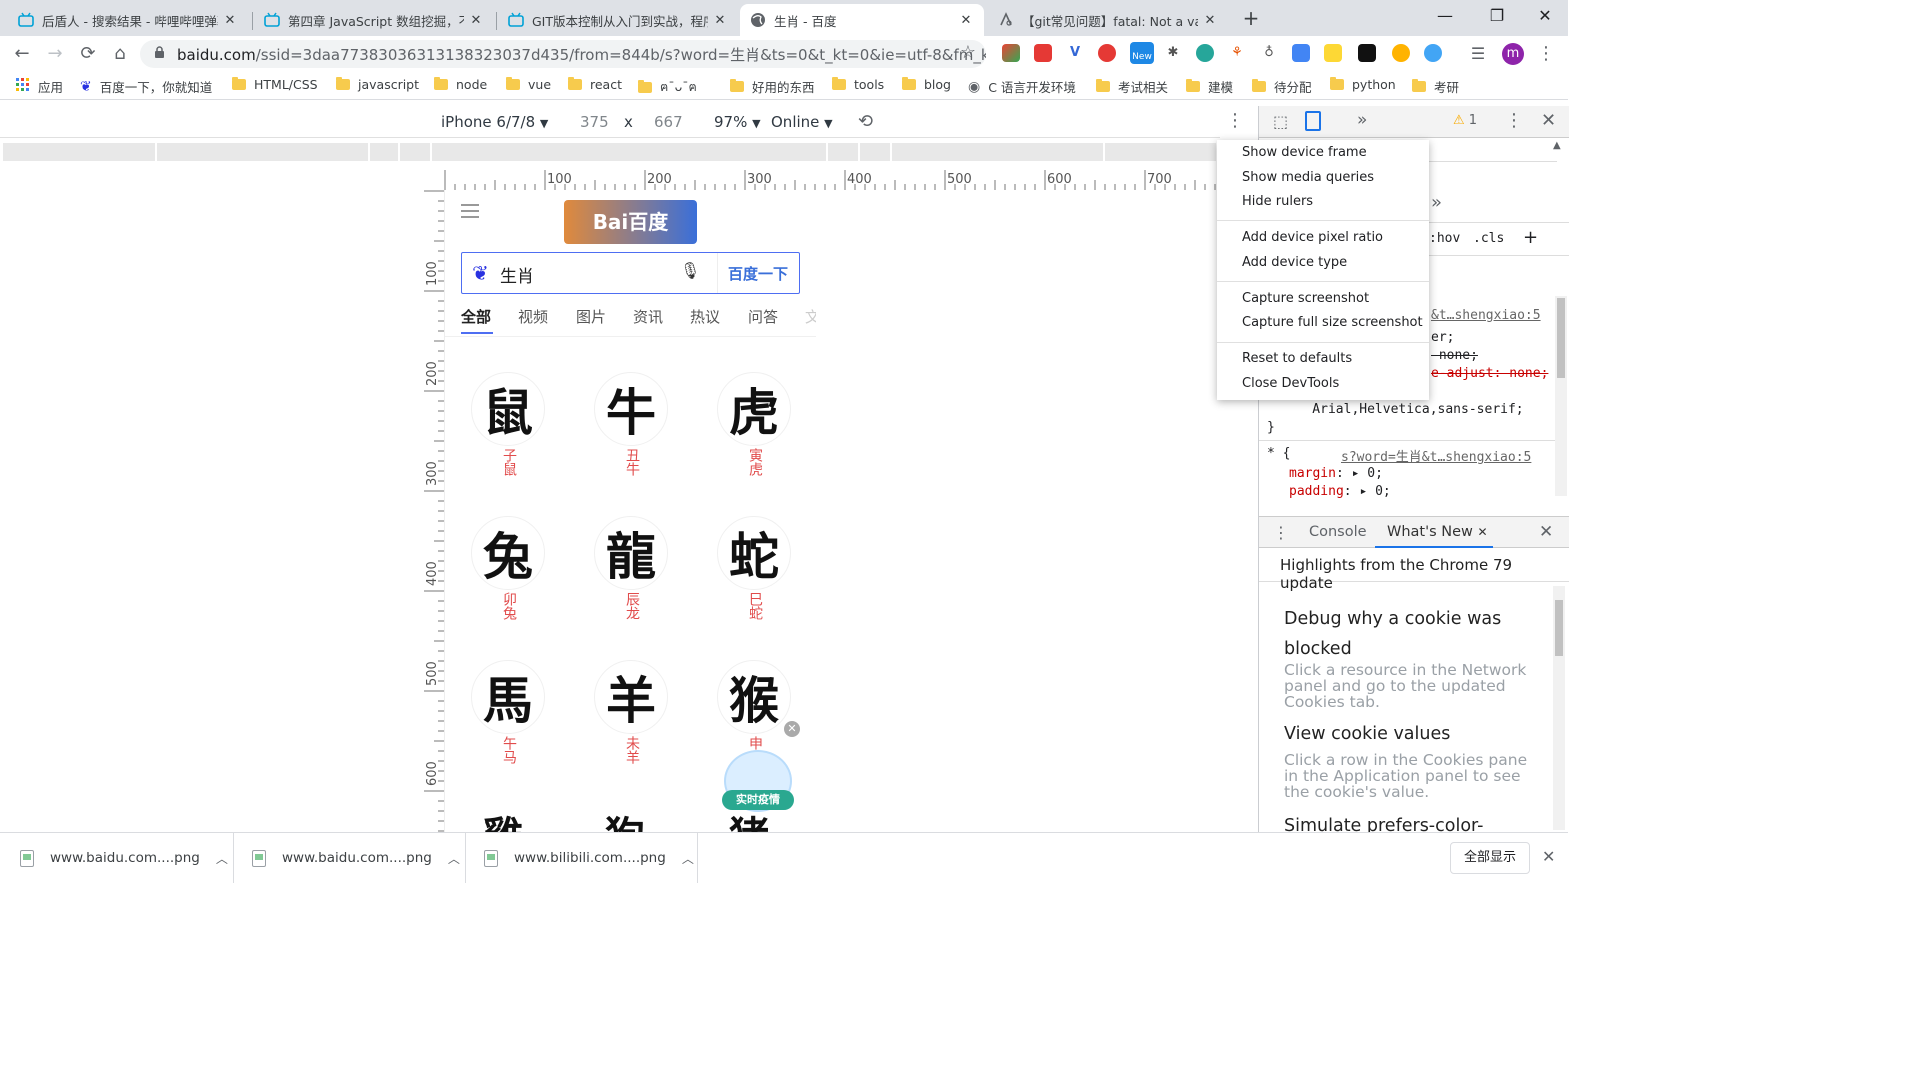 The height and width of the screenshot is (1080, 1920). Describe the element at coordinates (1444, 238) in the screenshot. I see `hov-toggle: :hov` at that location.